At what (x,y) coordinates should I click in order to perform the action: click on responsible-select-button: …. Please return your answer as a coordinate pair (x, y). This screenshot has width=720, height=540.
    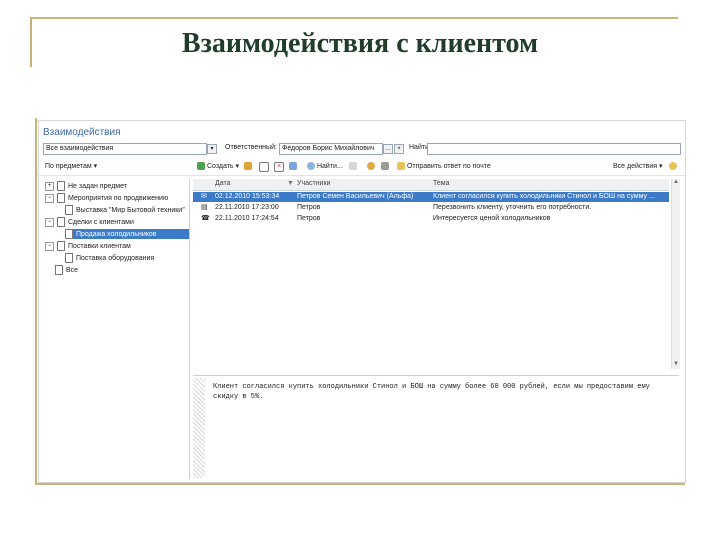
    Looking at the image, I should click on (388, 149).